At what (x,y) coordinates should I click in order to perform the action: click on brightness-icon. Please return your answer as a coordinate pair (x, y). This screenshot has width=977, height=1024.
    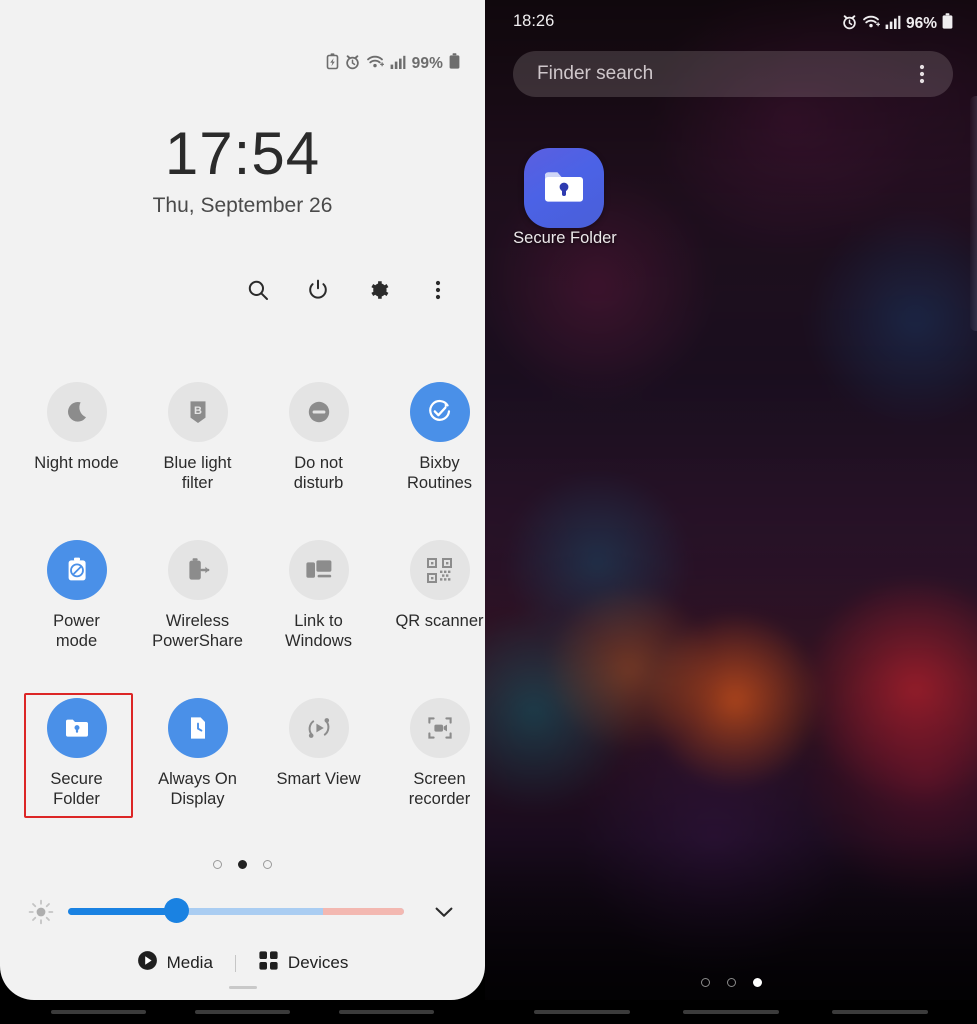
    Looking at the image, I should click on (41, 912).